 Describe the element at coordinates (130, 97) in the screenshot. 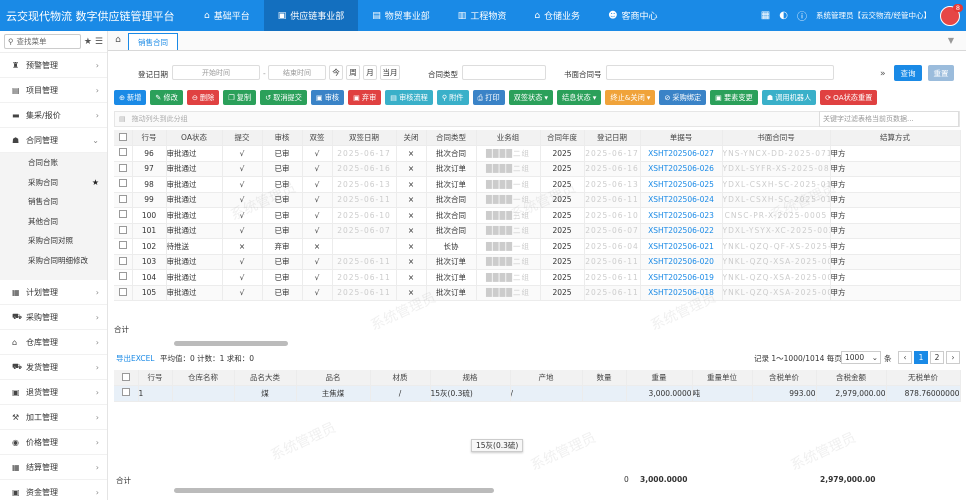

I see `add-button: ⊕ 新增` at that location.